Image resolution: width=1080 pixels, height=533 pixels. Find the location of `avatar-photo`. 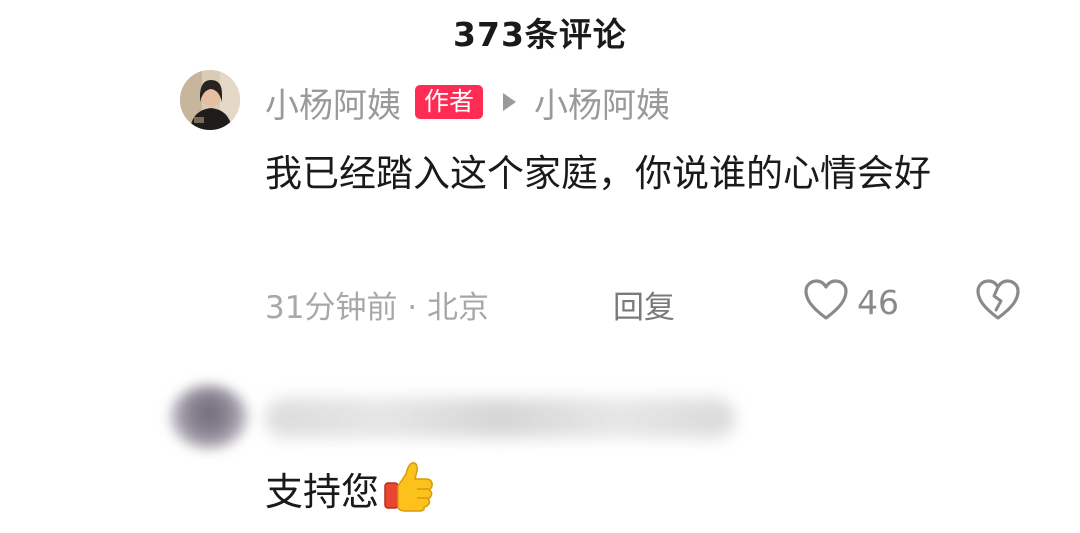

avatar-photo is located at coordinates (210, 100).